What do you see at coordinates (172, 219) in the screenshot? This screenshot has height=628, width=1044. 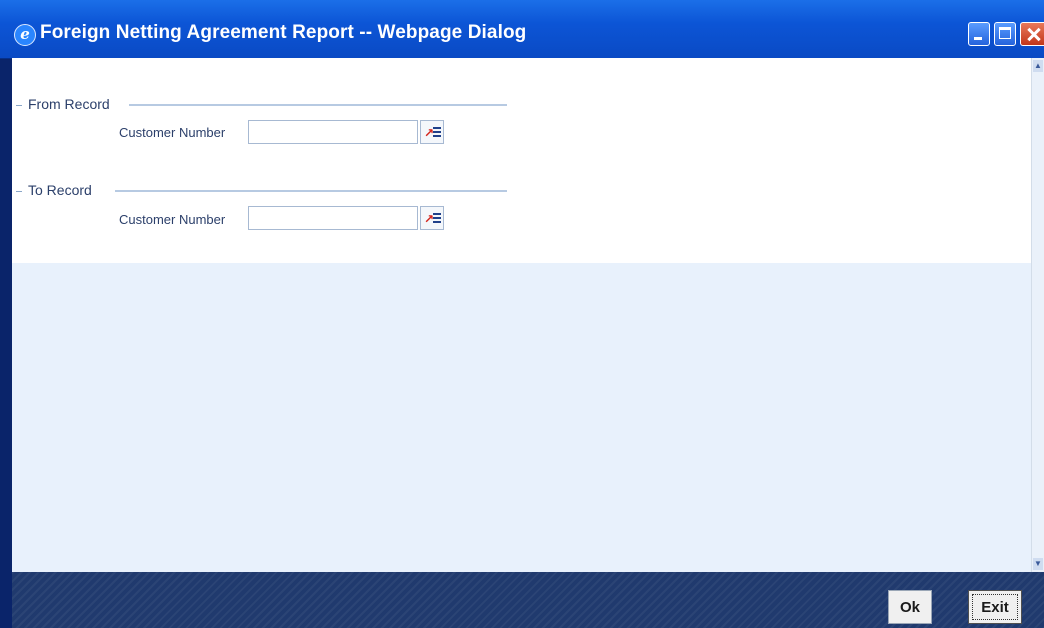 I see `to-customer-number-label: Customer Number` at bounding box center [172, 219].